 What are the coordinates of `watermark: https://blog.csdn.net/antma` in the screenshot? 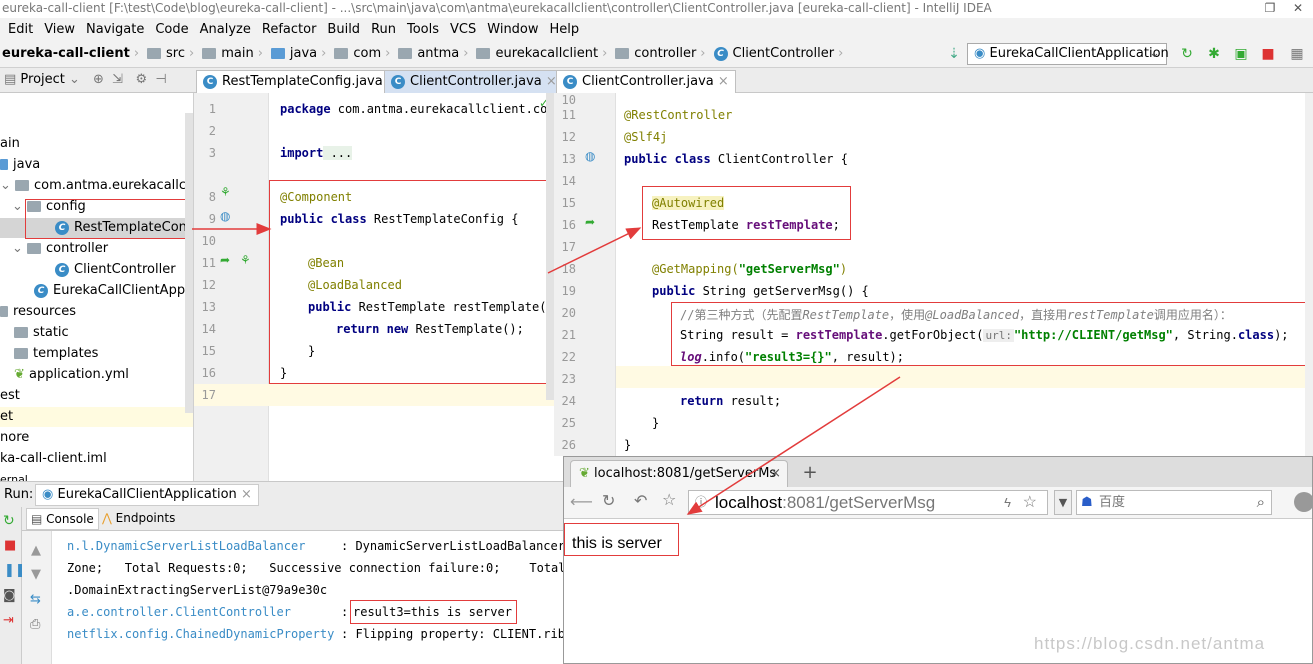 It's located at (1150, 643).